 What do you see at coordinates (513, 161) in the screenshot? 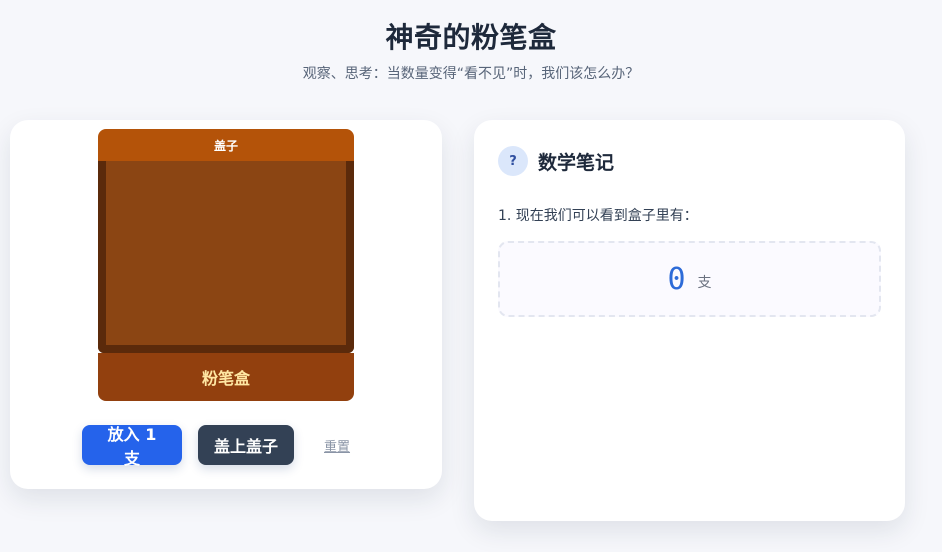
I see `question-circle-icon: ?` at bounding box center [513, 161].